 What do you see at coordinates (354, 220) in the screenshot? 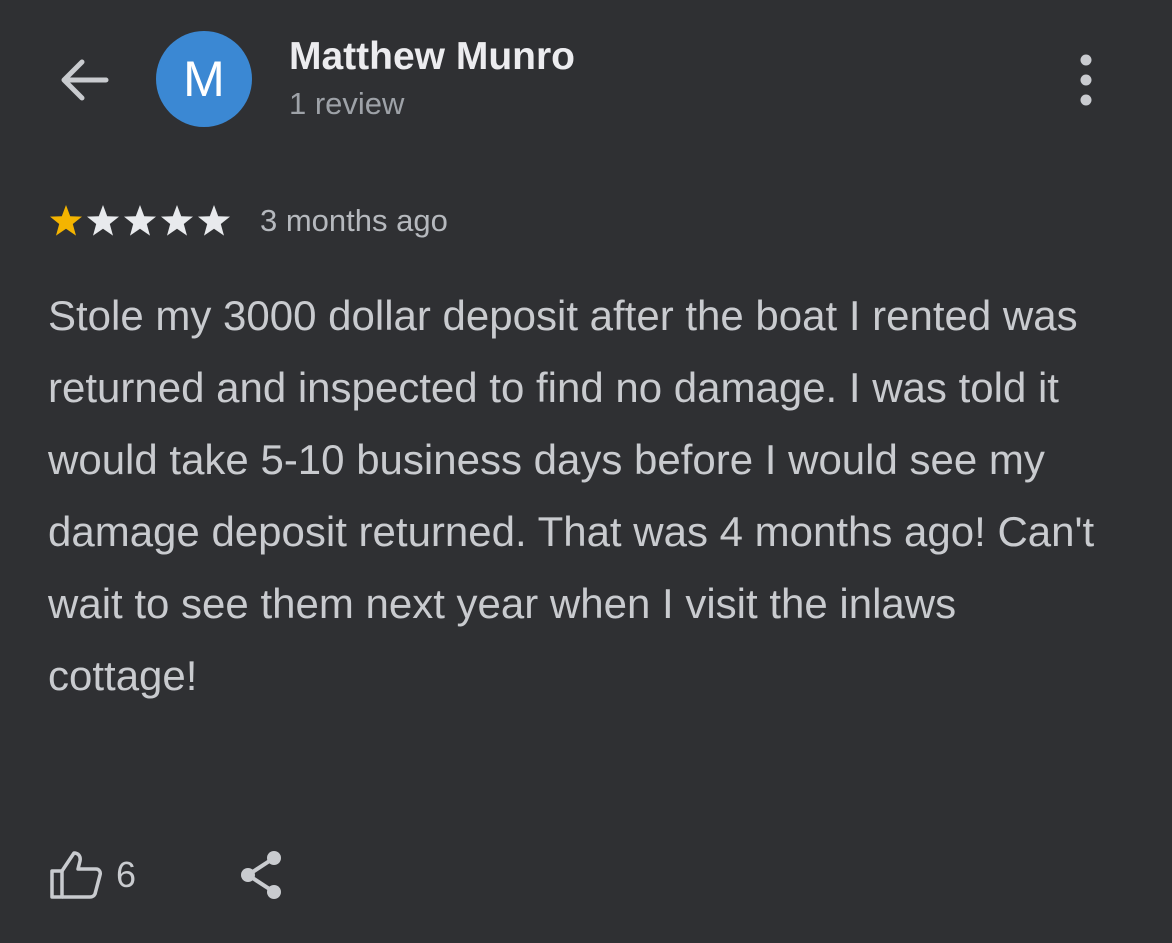
I see `review-time: 3 months ago` at bounding box center [354, 220].